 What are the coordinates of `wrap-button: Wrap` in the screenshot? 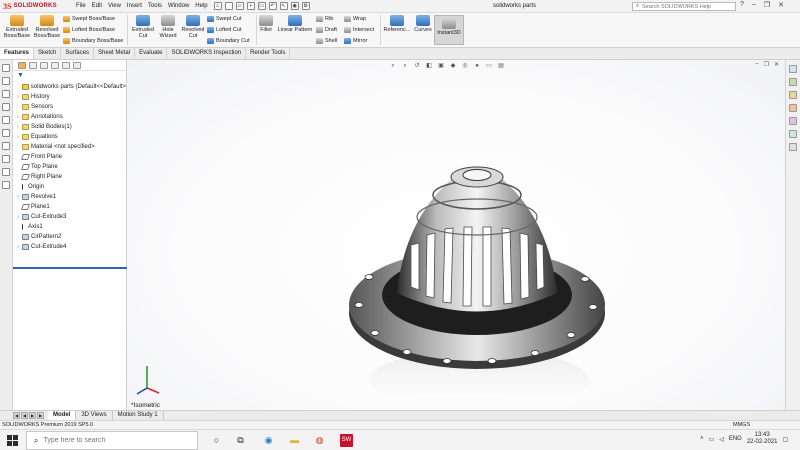 It's located at (355, 19).